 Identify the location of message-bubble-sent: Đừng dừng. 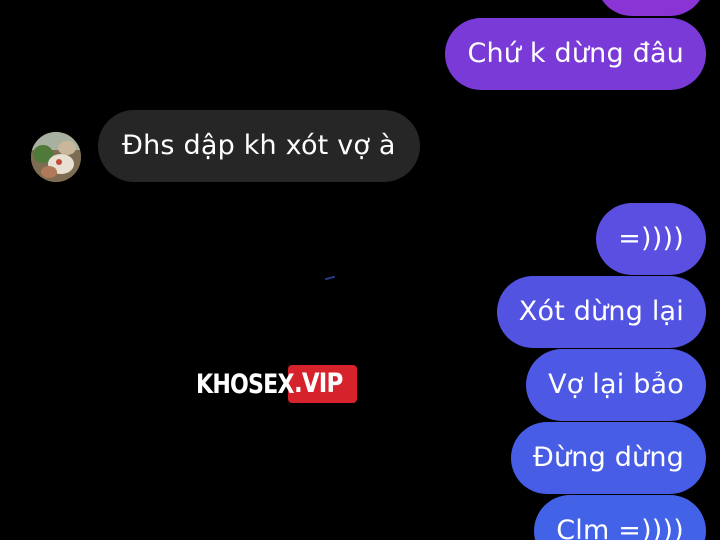
(608, 458).